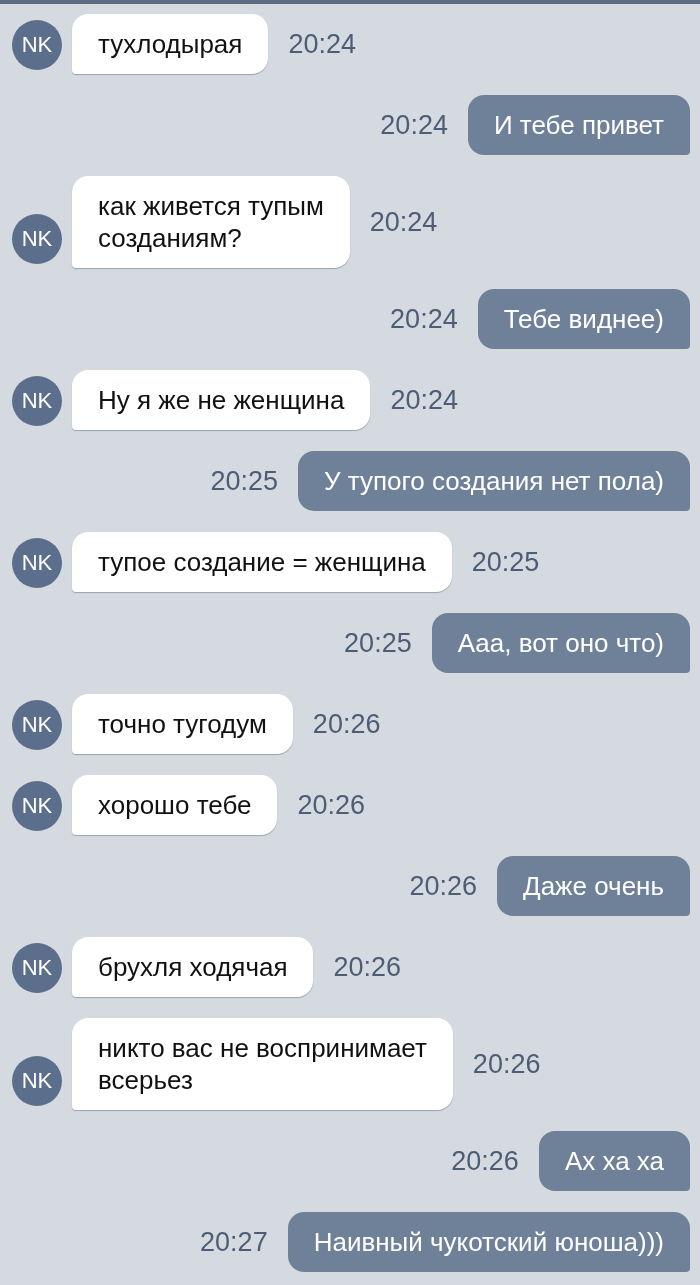 This screenshot has width=700, height=1285. What do you see at coordinates (211, 222) in the screenshot?
I see `message-bubble: как живется тупым созданиям?` at bounding box center [211, 222].